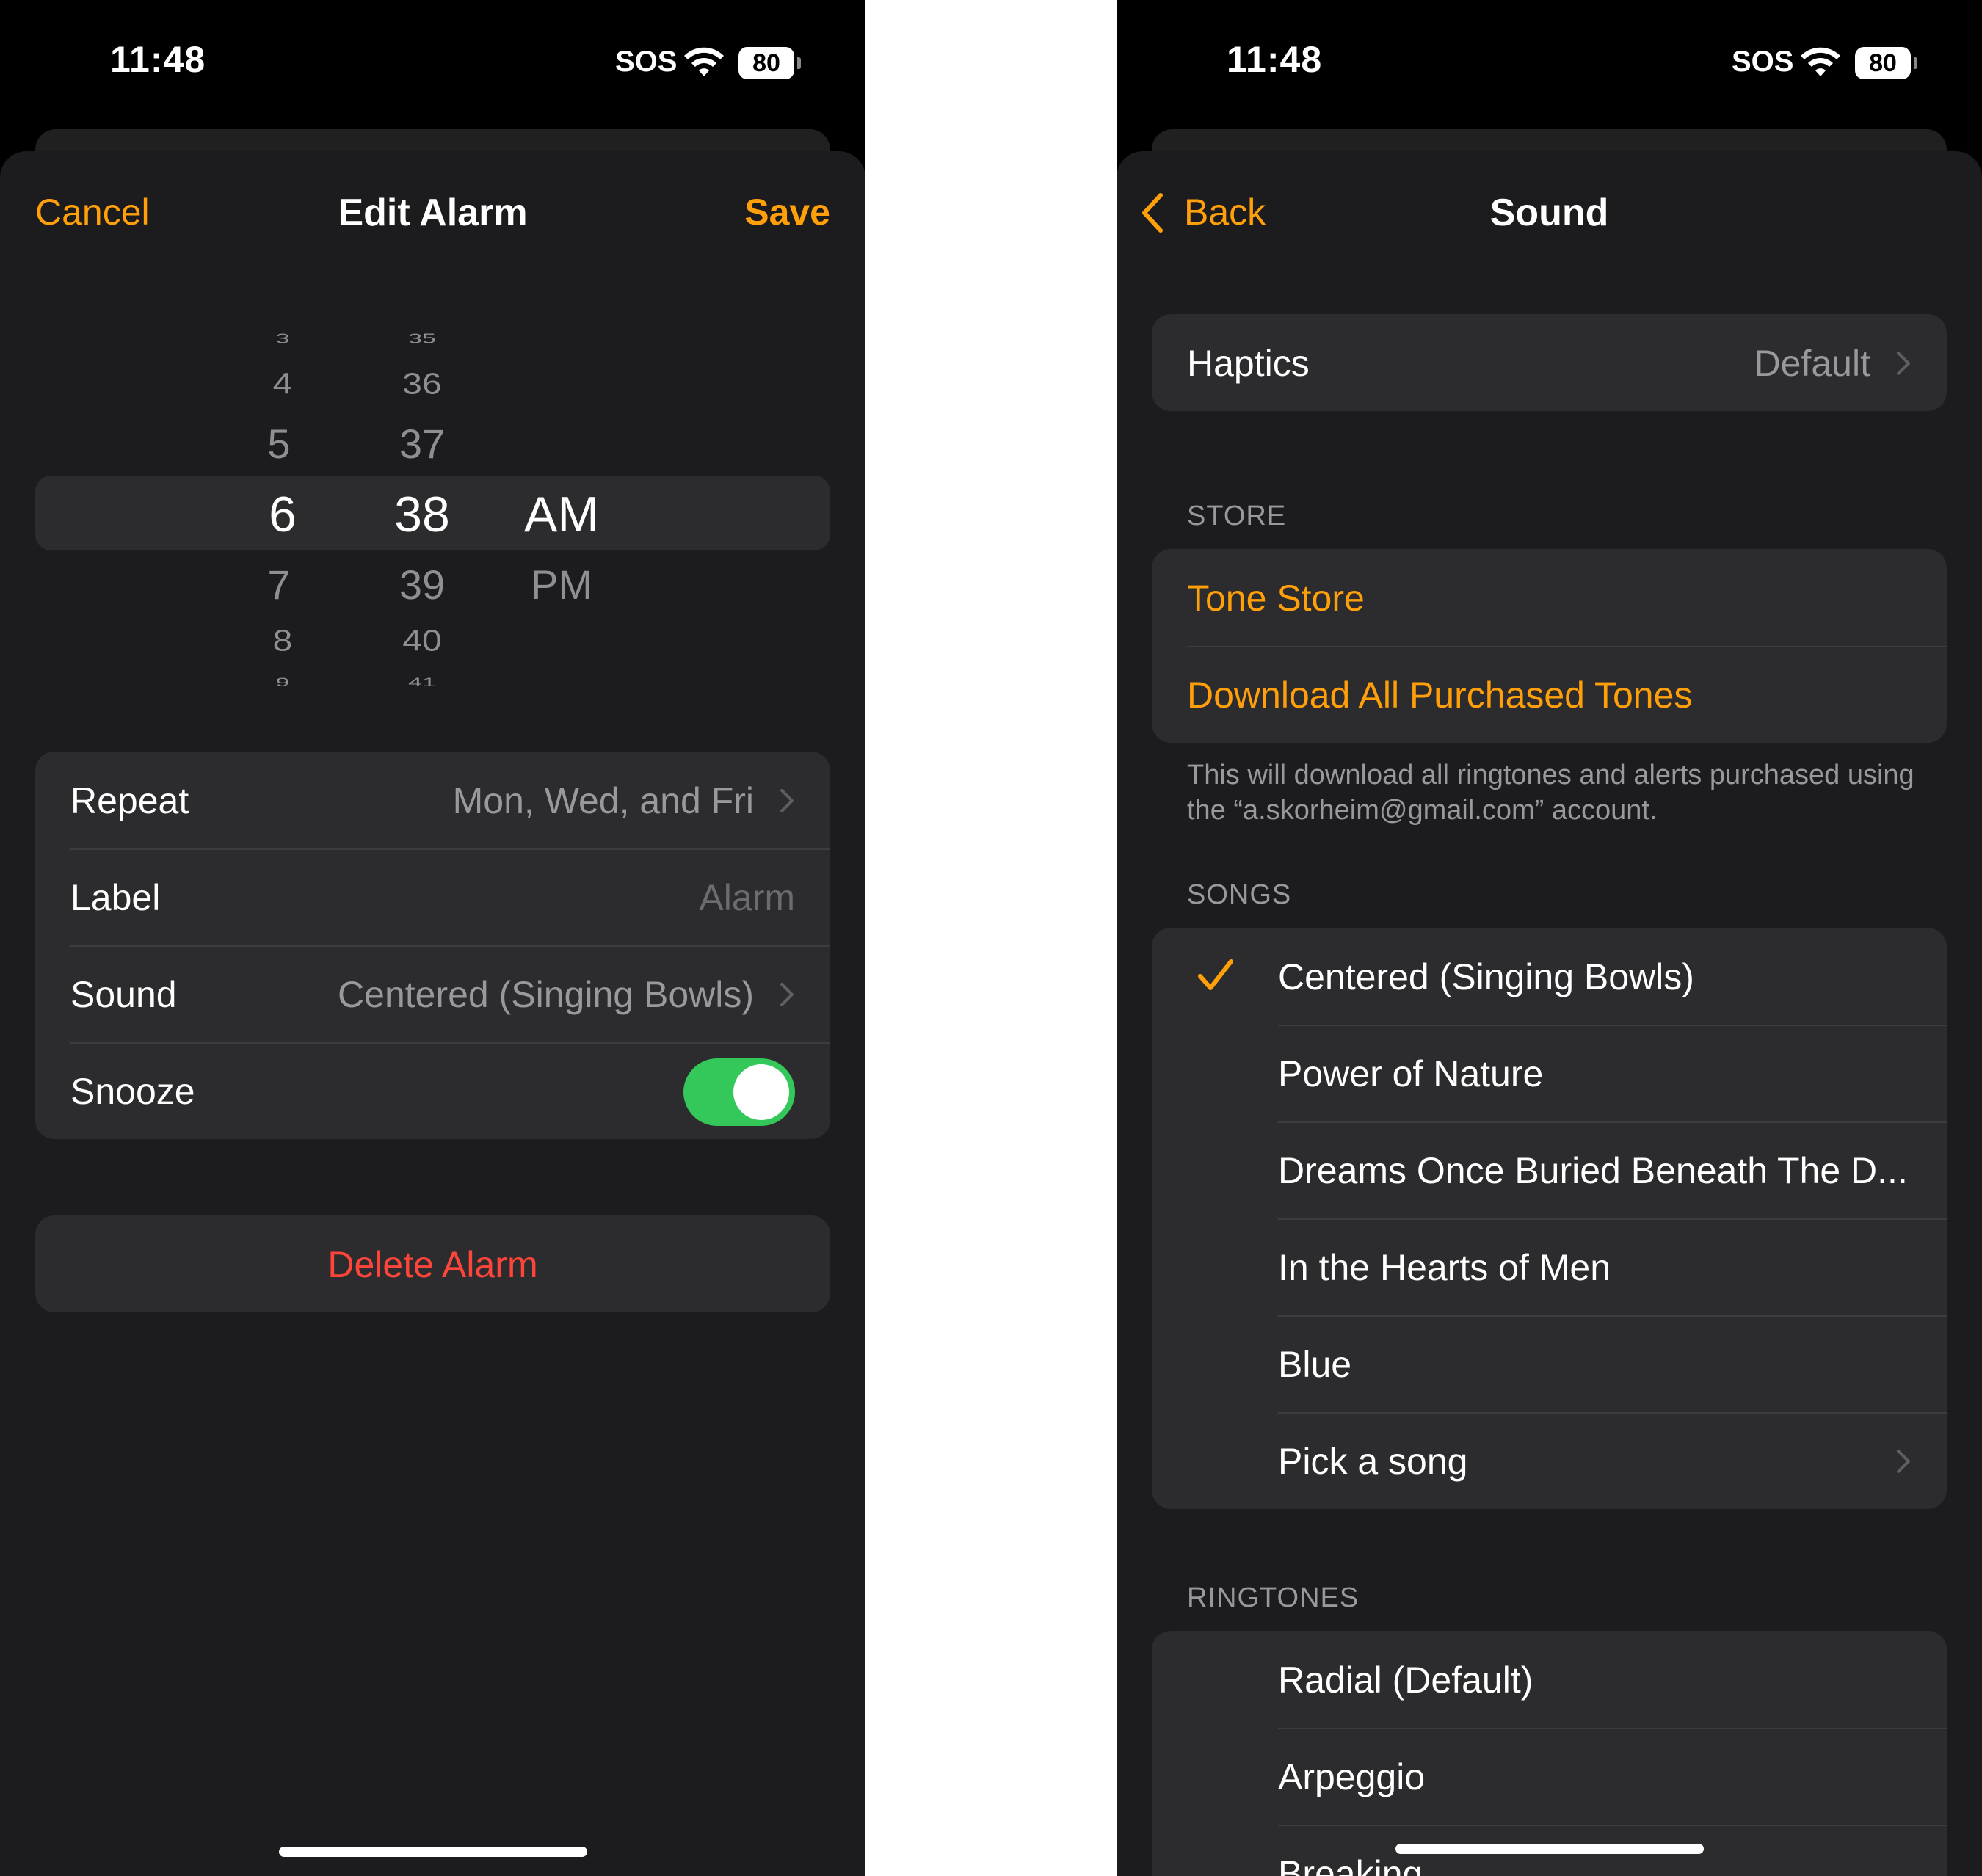  Describe the element at coordinates (1550, 597) in the screenshot. I see `tone-store-row: Tone Store` at that location.